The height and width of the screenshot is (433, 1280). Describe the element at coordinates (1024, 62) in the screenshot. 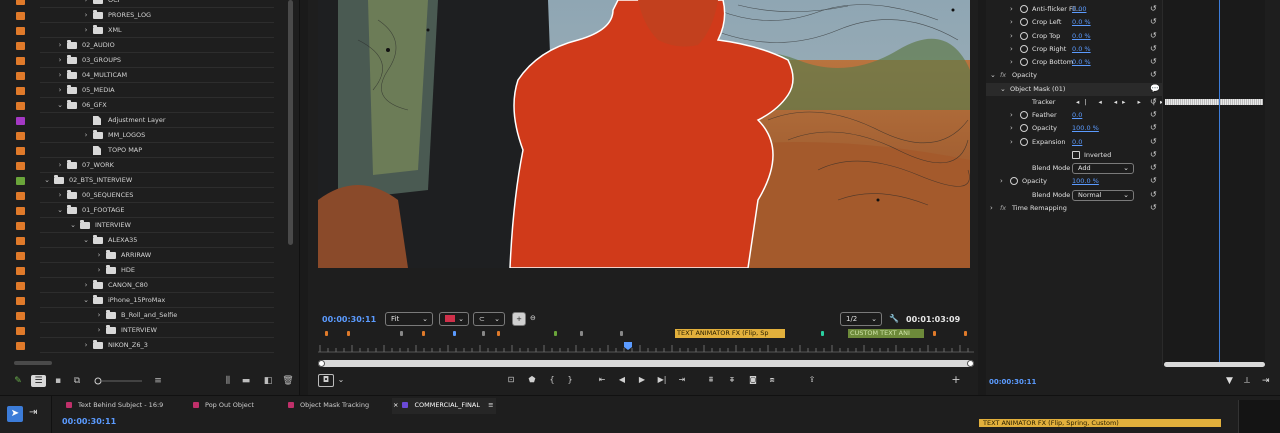

I see `stopwatch-icon` at that location.